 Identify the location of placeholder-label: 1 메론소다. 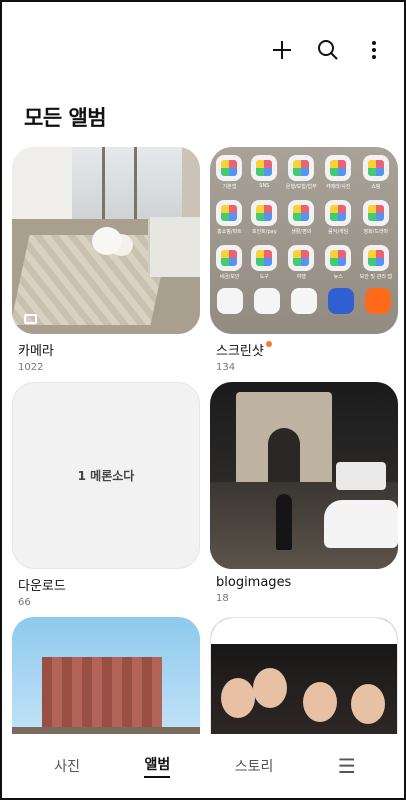
(106, 476).